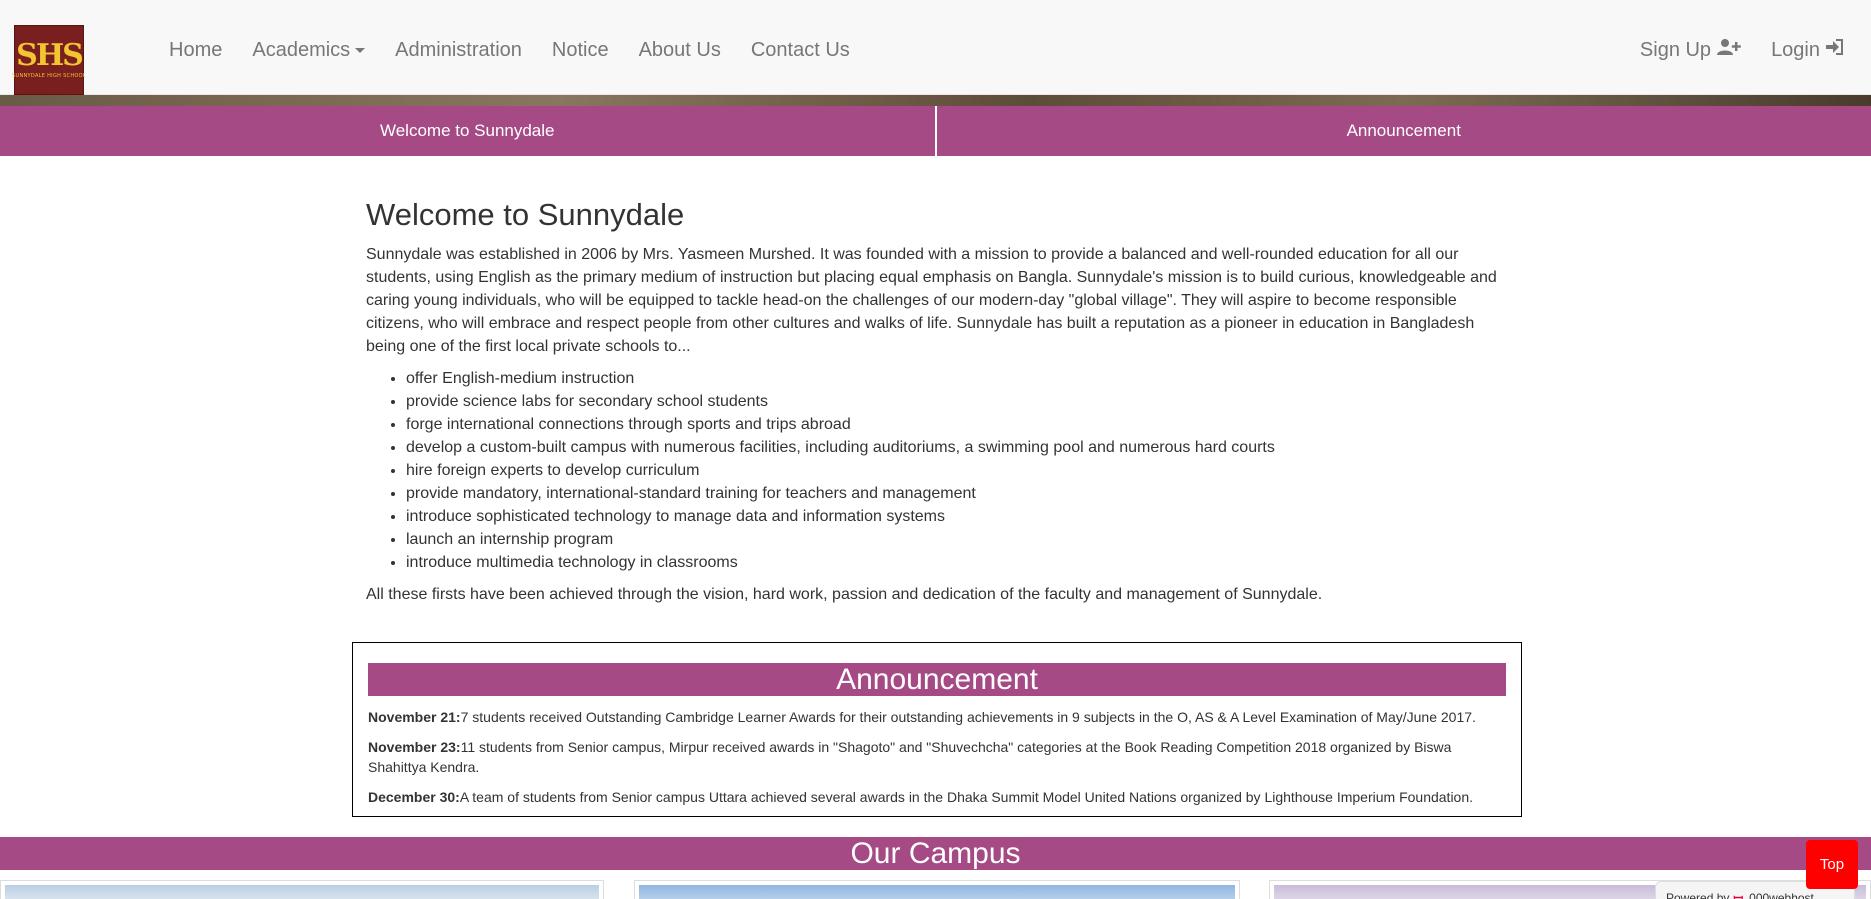 The image size is (1871, 899). I want to click on school-logo: SHS SUNNYDALE HIGH SCHOOL, so click(49, 60).